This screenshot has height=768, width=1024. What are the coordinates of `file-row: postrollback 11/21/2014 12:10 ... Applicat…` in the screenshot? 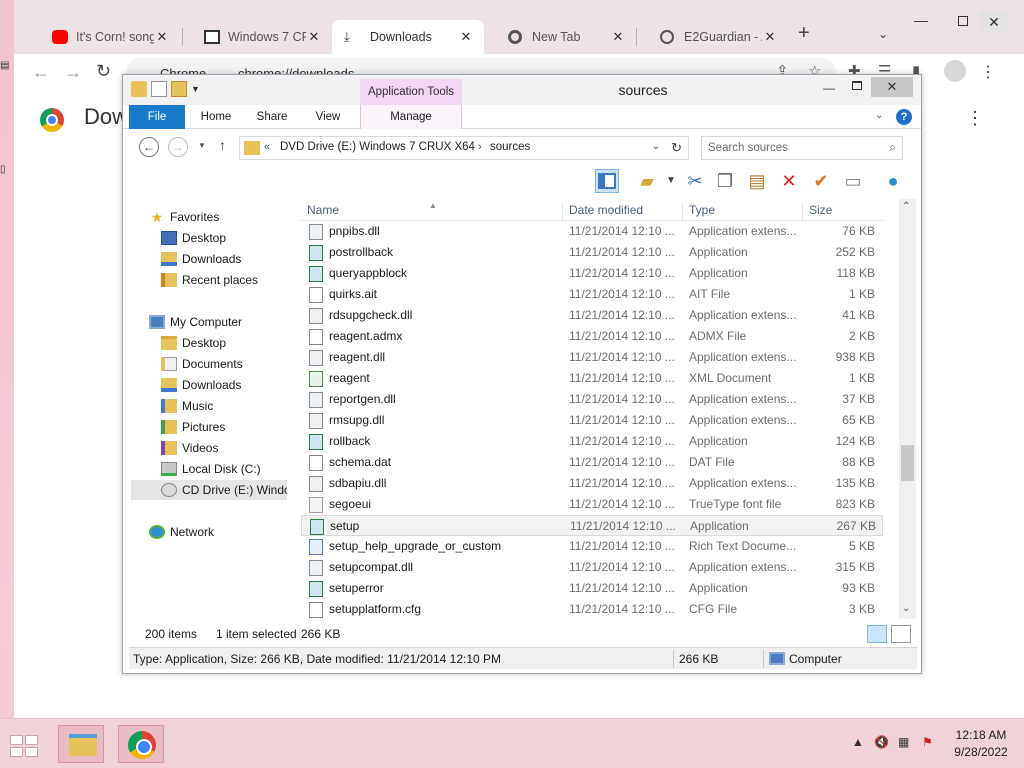 It's located at (592, 252).